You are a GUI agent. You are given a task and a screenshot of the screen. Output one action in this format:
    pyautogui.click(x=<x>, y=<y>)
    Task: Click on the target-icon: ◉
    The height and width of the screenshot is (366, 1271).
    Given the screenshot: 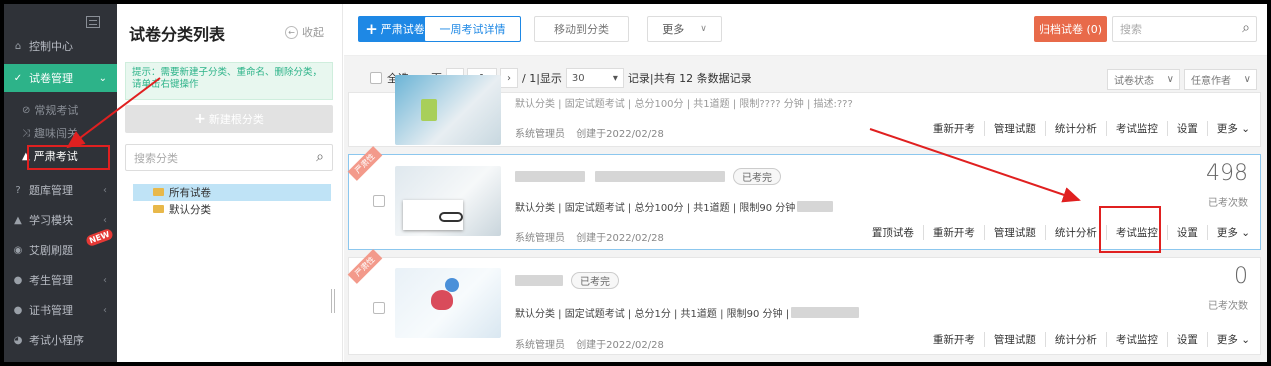 What is the action you would take?
    pyautogui.click(x=18, y=250)
    